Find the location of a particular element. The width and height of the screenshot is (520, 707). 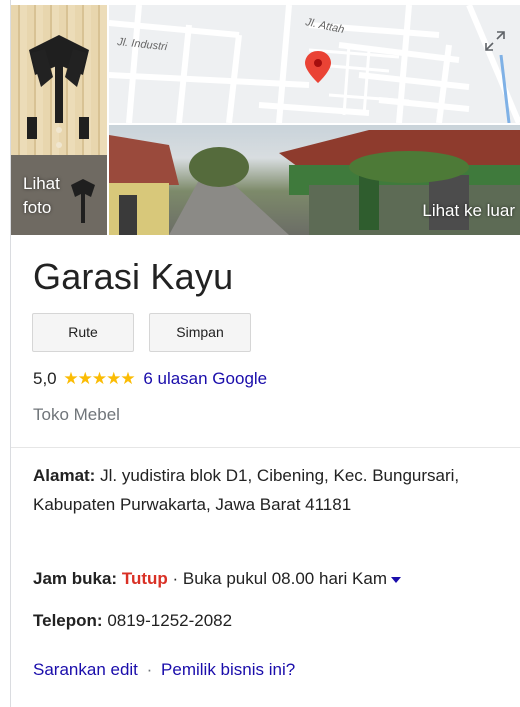

hours-label: Jam buka: is located at coordinates (75, 578).